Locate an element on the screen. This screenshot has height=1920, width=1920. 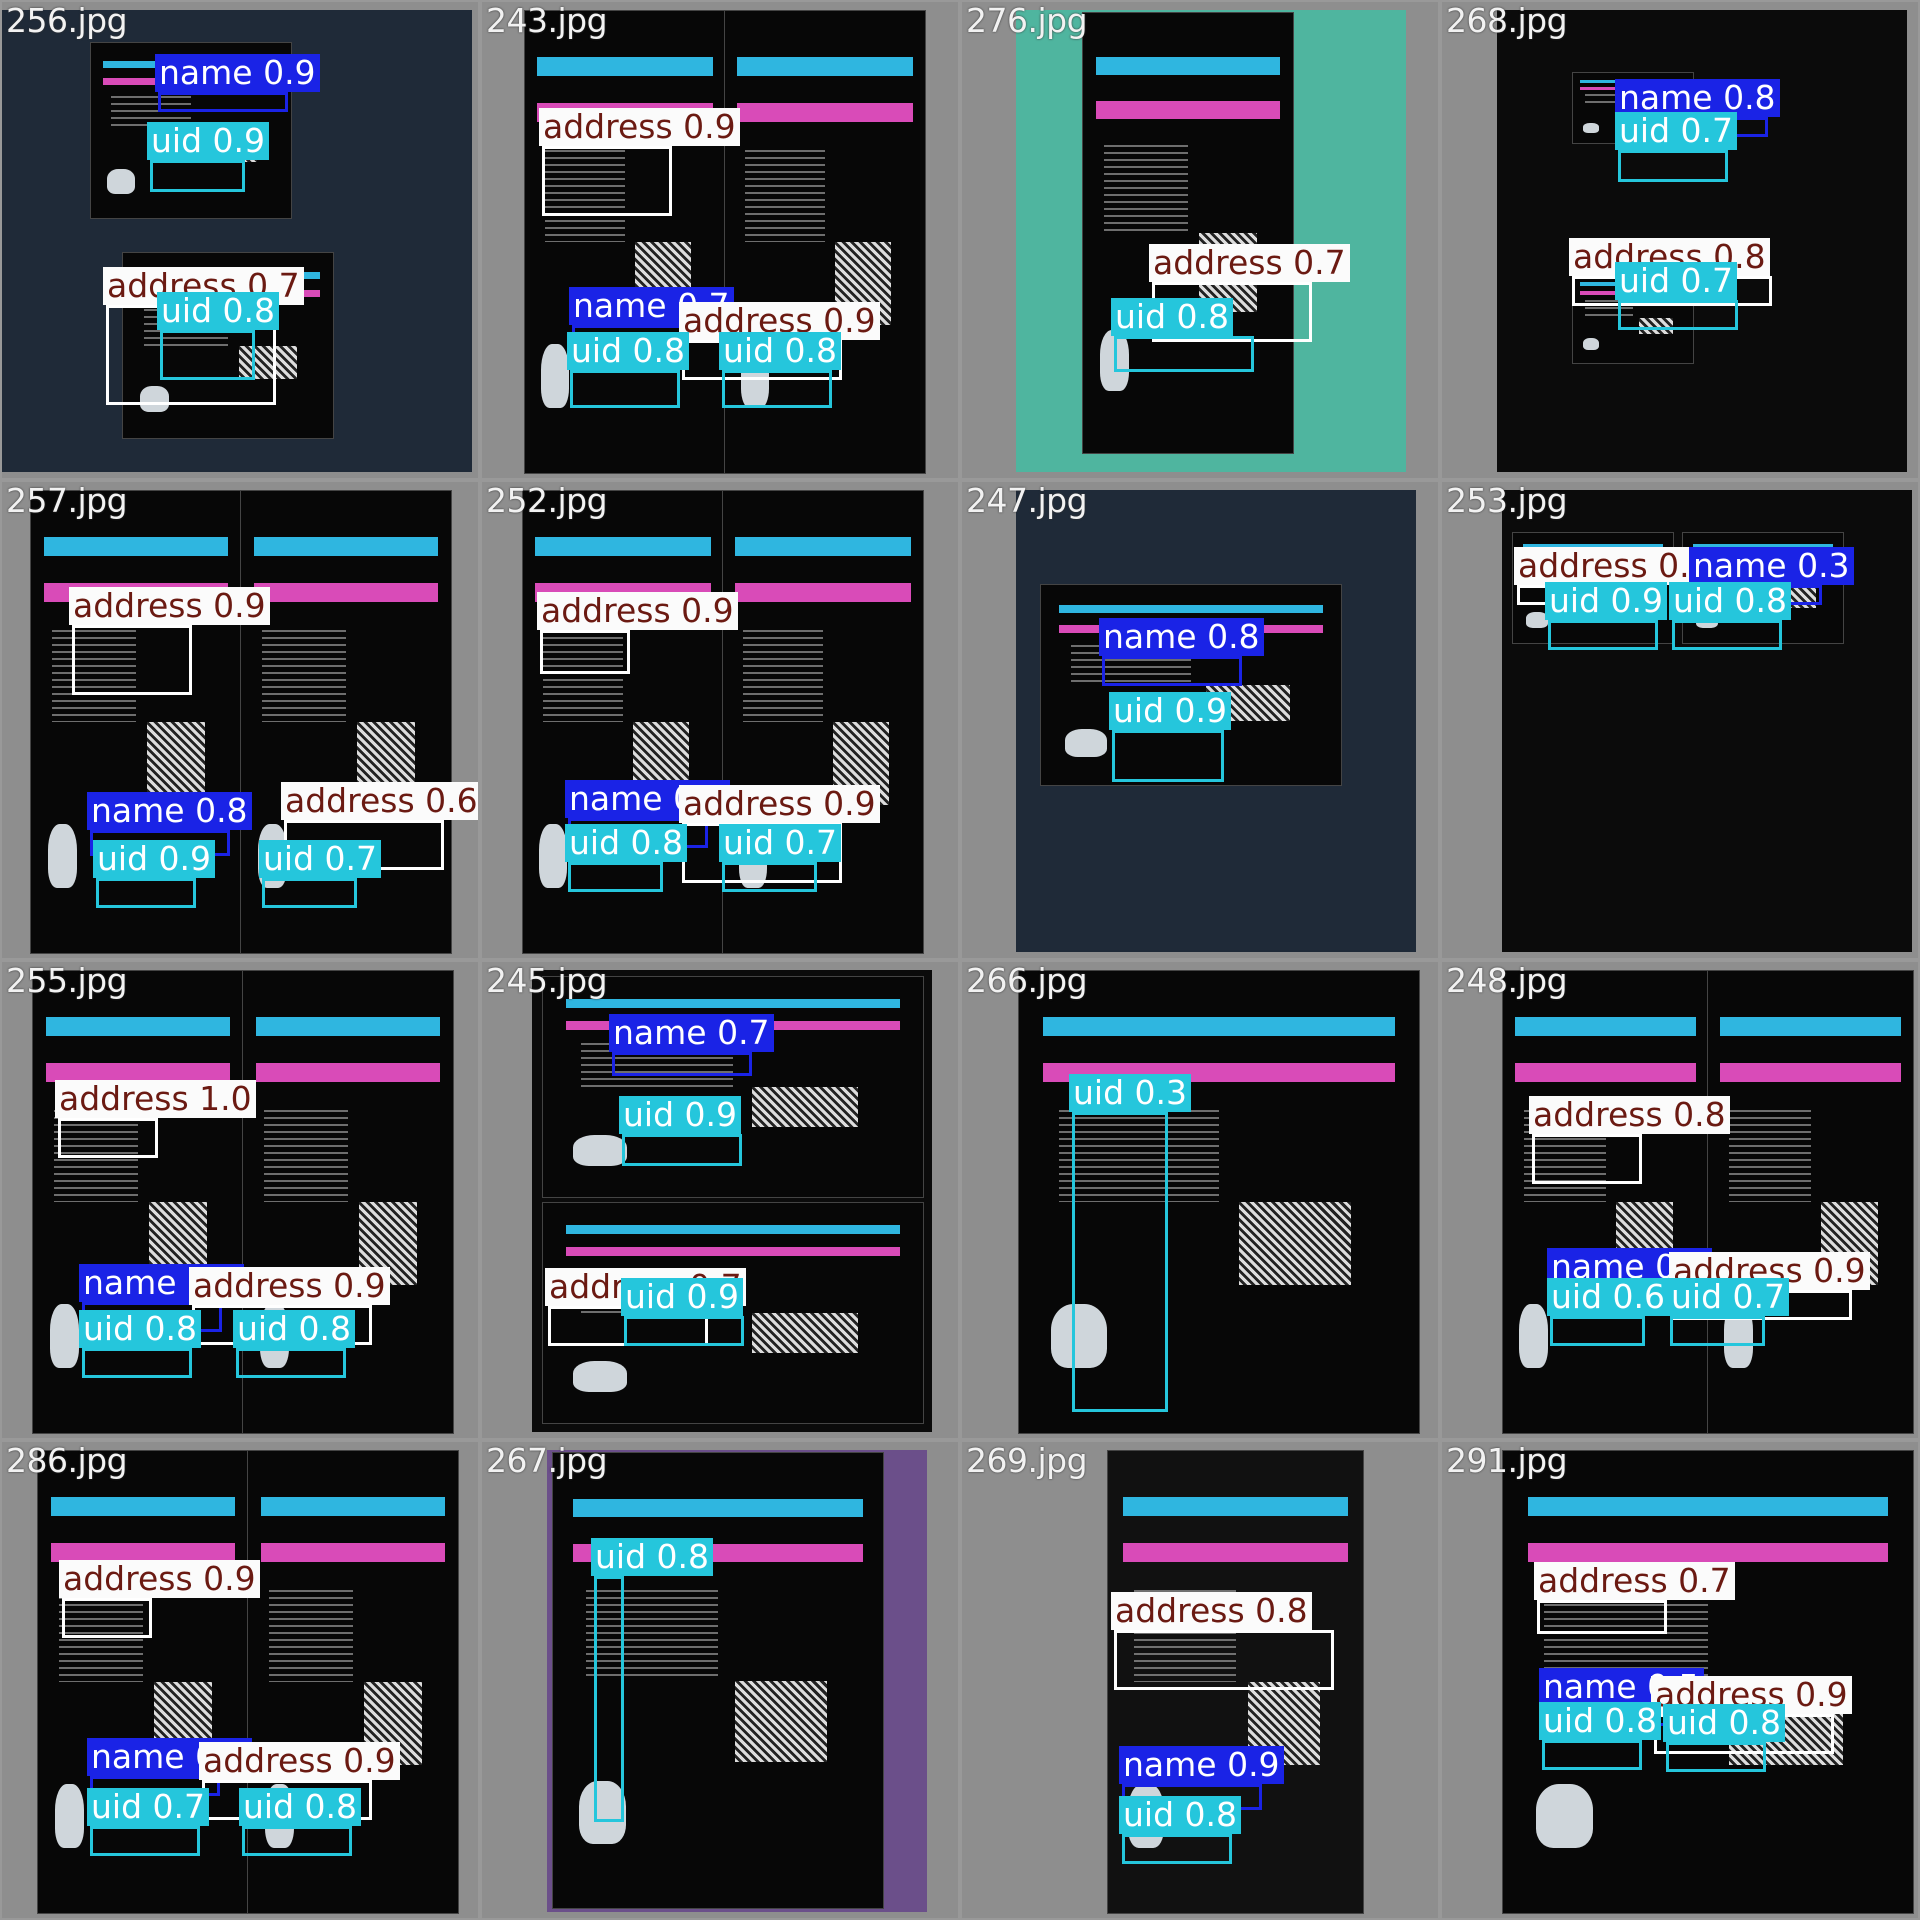
address-detection: address 0.7 is located at coordinates (1634, 1598).